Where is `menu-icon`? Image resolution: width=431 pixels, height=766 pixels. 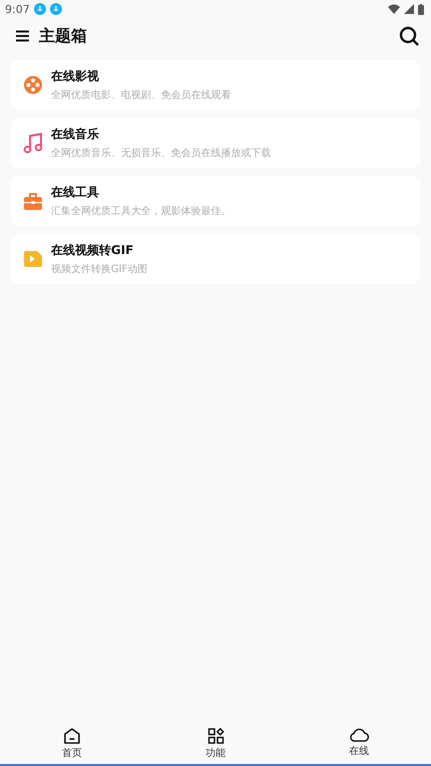
menu-icon is located at coordinates (22, 36).